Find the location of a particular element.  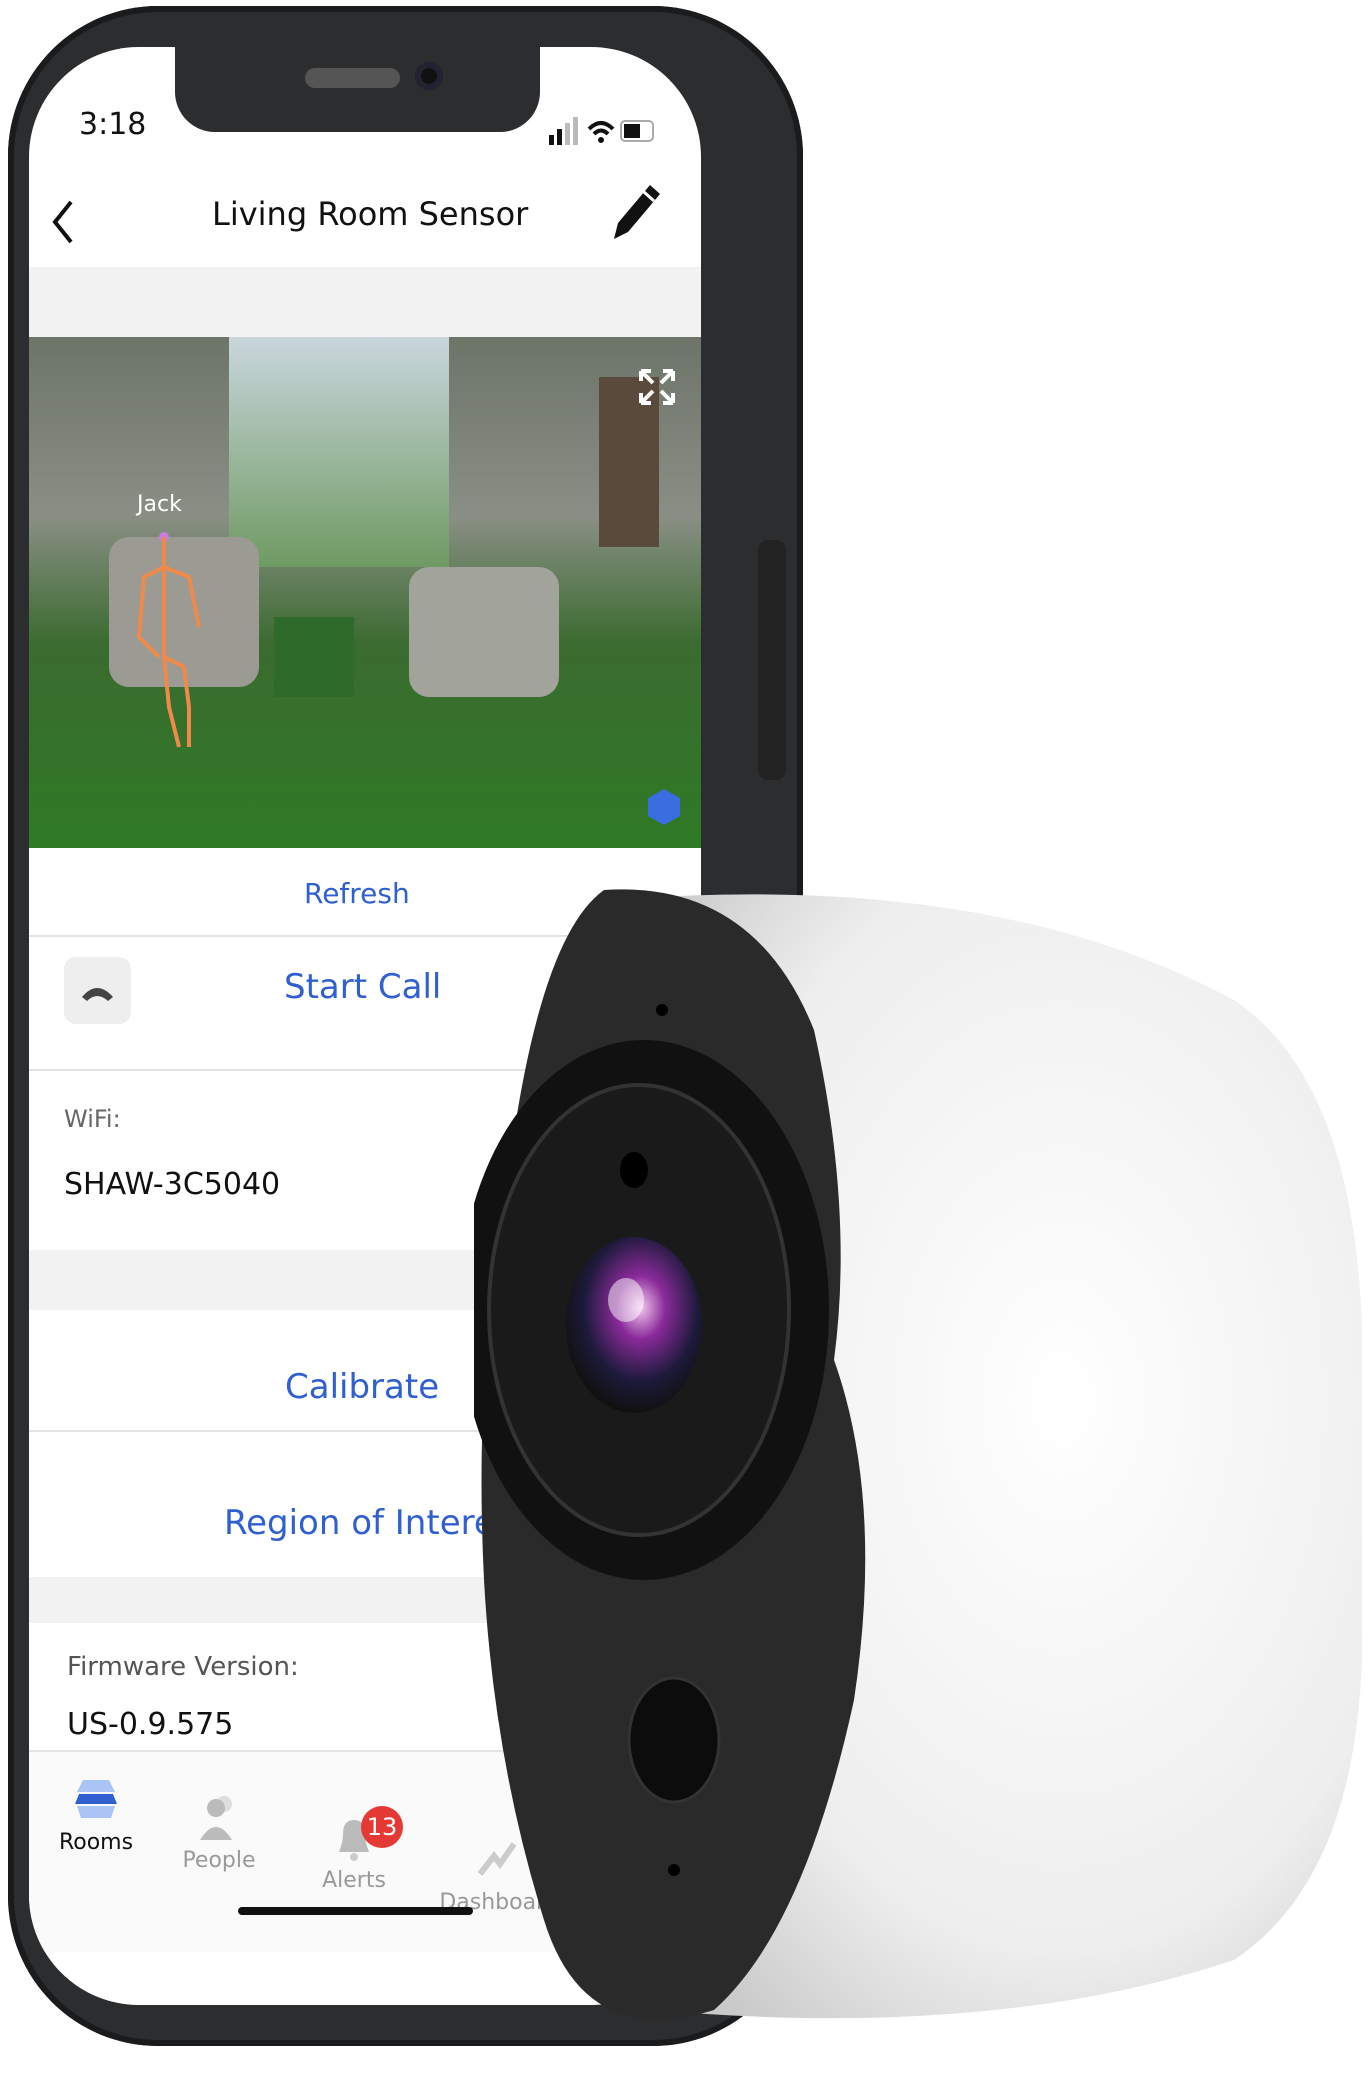

side-button is located at coordinates (772, 660).